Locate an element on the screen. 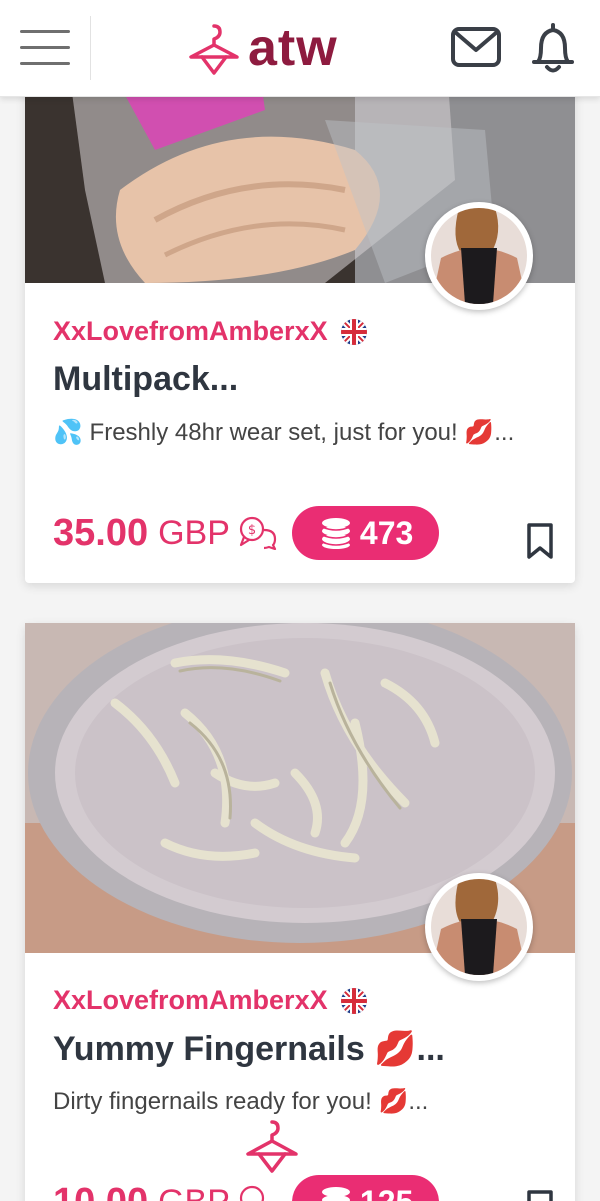 The image size is (600, 1201). logo-text: atw is located at coordinates (293, 48).